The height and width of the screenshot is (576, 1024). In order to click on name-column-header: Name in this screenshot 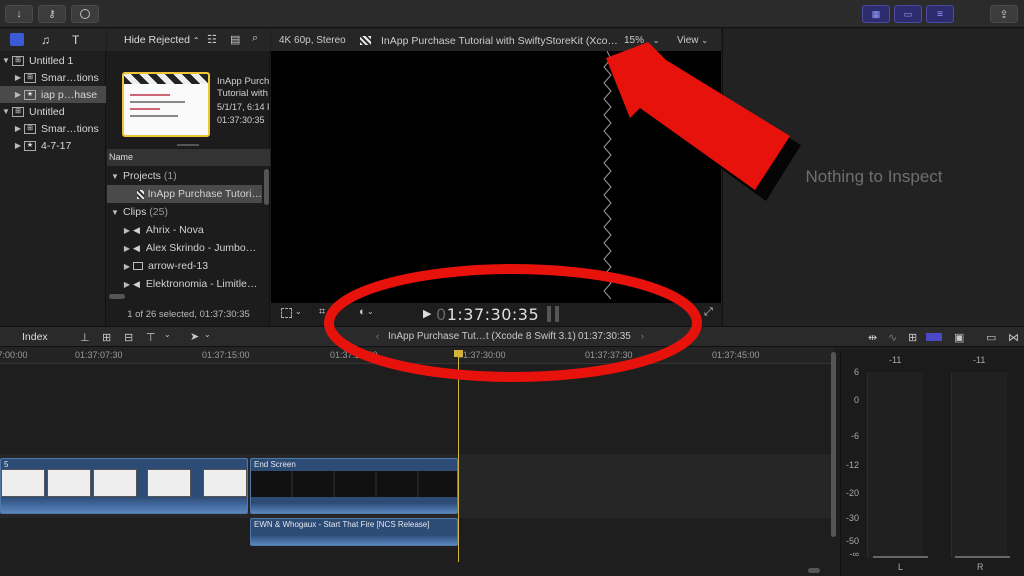, I will do `click(188, 157)`.